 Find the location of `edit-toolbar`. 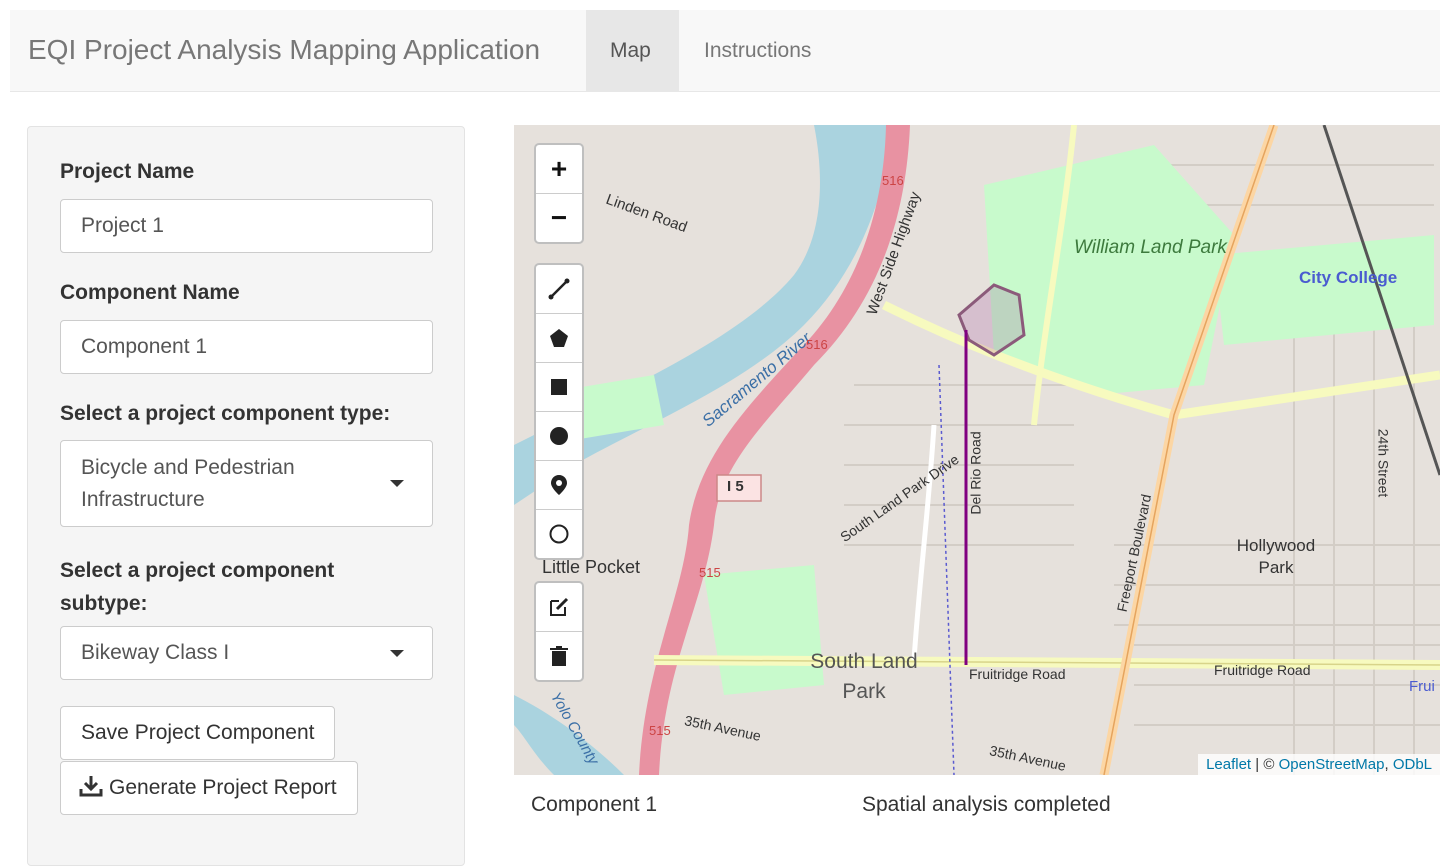

edit-toolbar is located at coordinates (559, 631).